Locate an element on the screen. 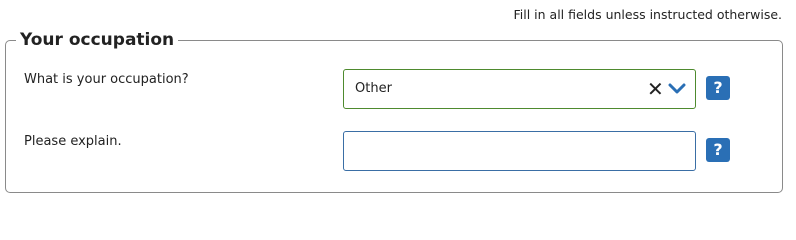  occupation-selected-value: Other is located at coordinates (373, 88).